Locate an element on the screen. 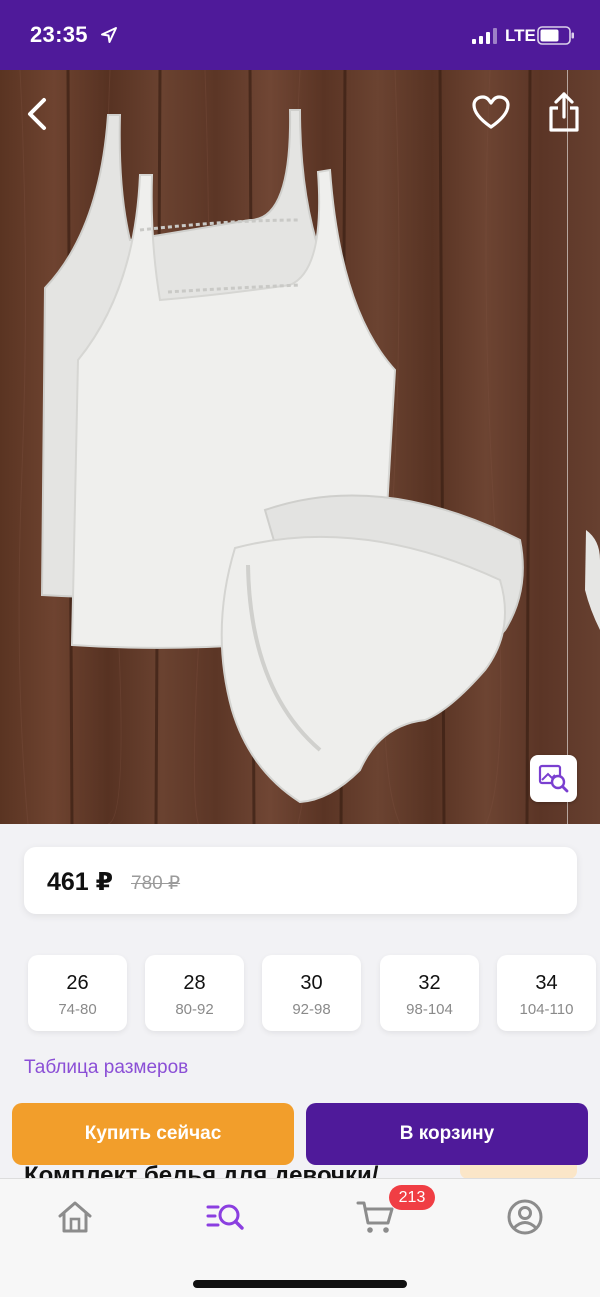  product-badge is located at coordinates (518, 1172).